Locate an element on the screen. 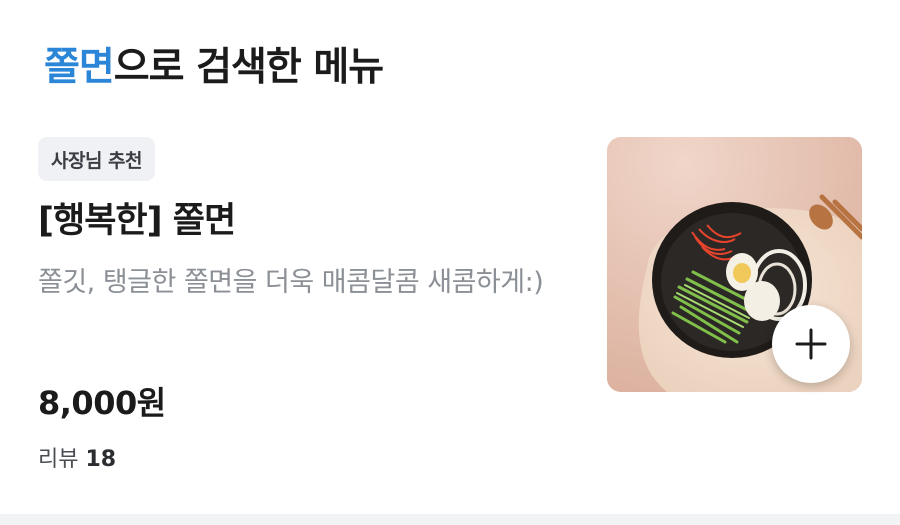 This screenshot has width=900, height=525. review-number: 18 is located at coordinates (101, 459).